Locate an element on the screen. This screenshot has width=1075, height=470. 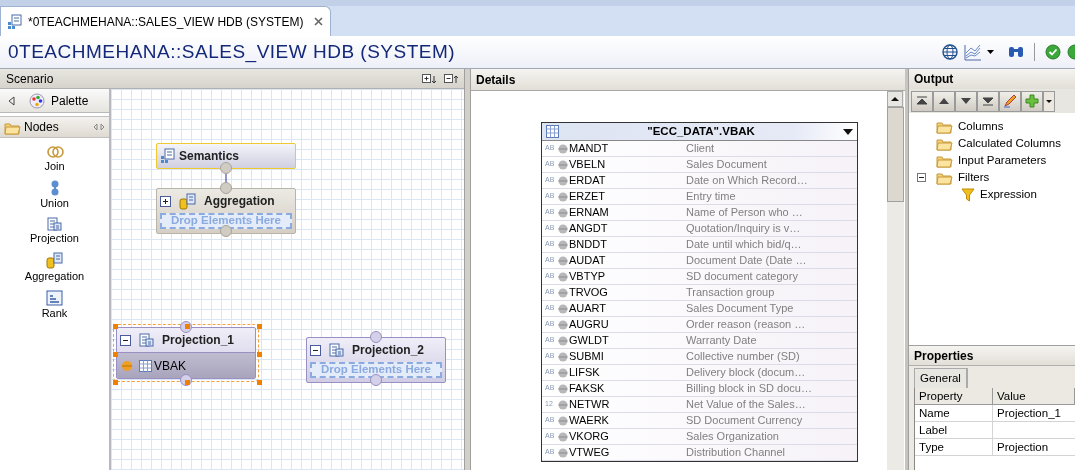
check-icon is located at coordinates (1053, 52).